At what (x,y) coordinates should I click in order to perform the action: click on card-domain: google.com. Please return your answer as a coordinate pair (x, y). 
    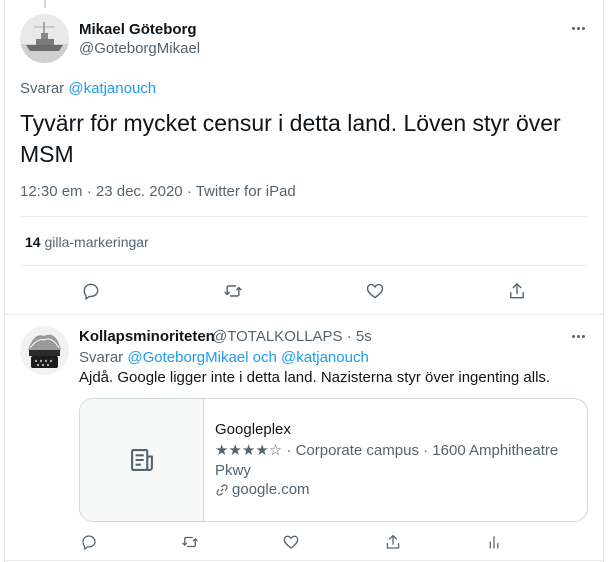
    Looking at the image, I should click on (262, 489).